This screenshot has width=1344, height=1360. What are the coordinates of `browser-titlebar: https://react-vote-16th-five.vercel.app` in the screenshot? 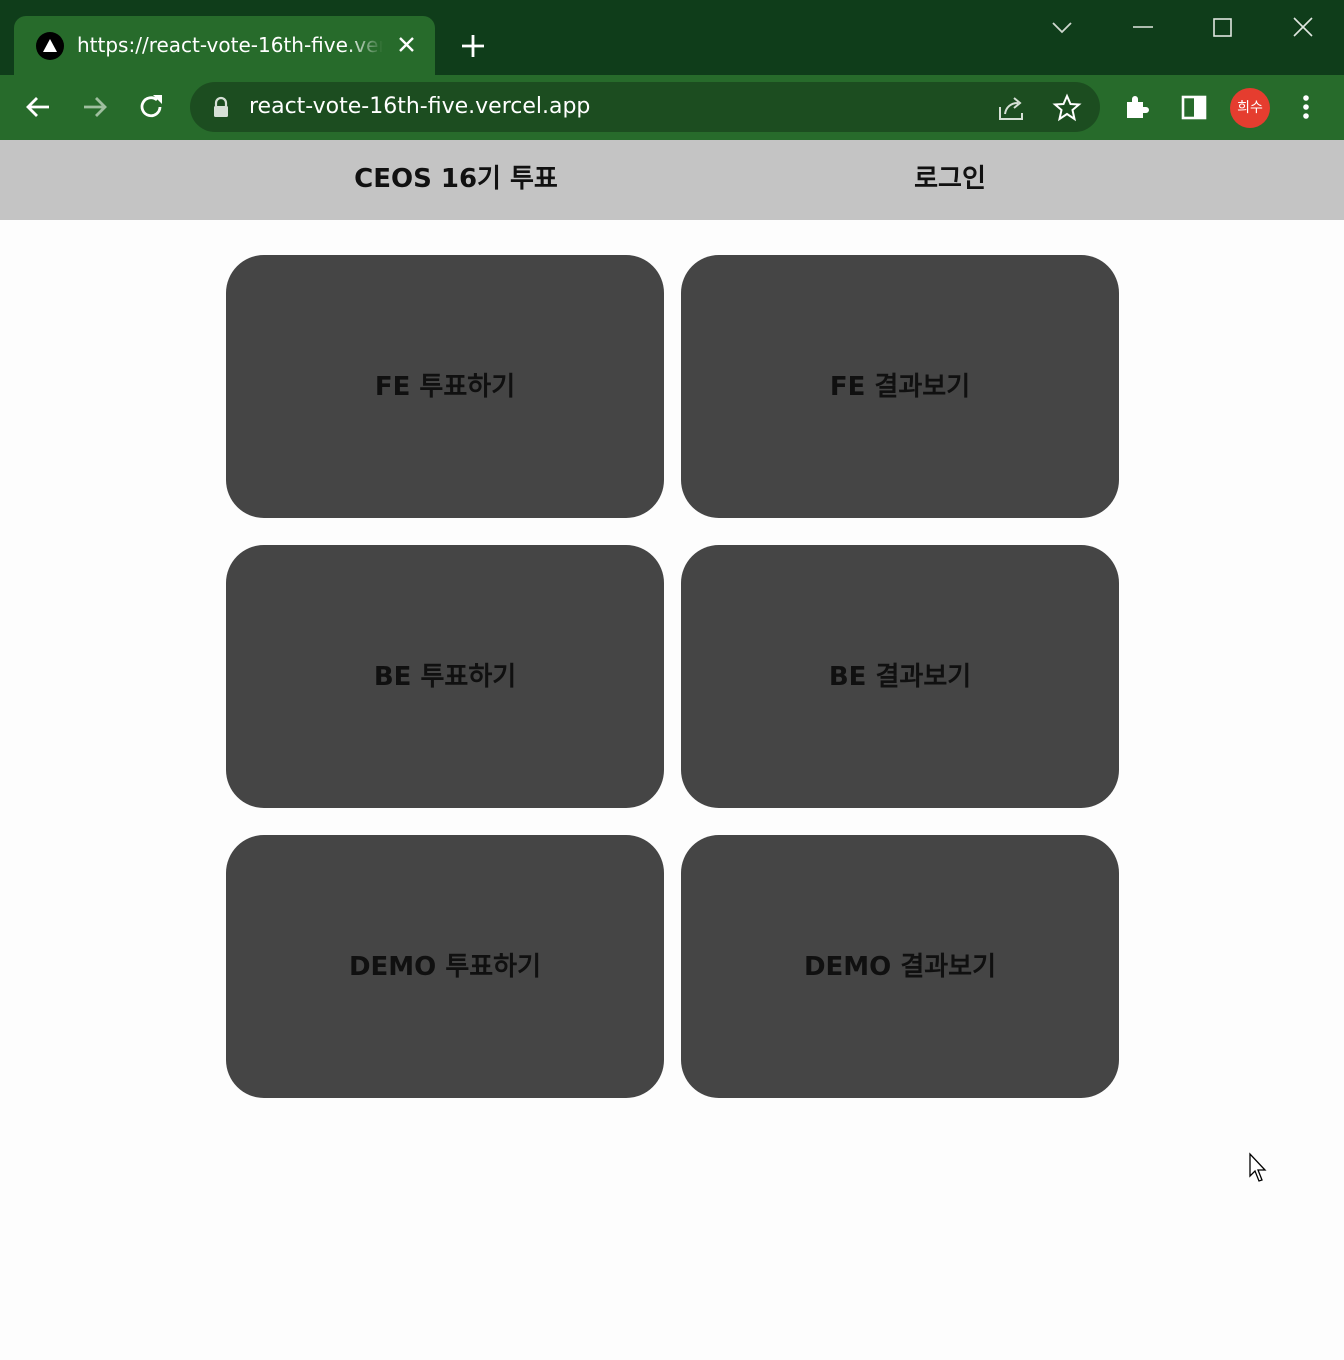 It's located at (672, 37).